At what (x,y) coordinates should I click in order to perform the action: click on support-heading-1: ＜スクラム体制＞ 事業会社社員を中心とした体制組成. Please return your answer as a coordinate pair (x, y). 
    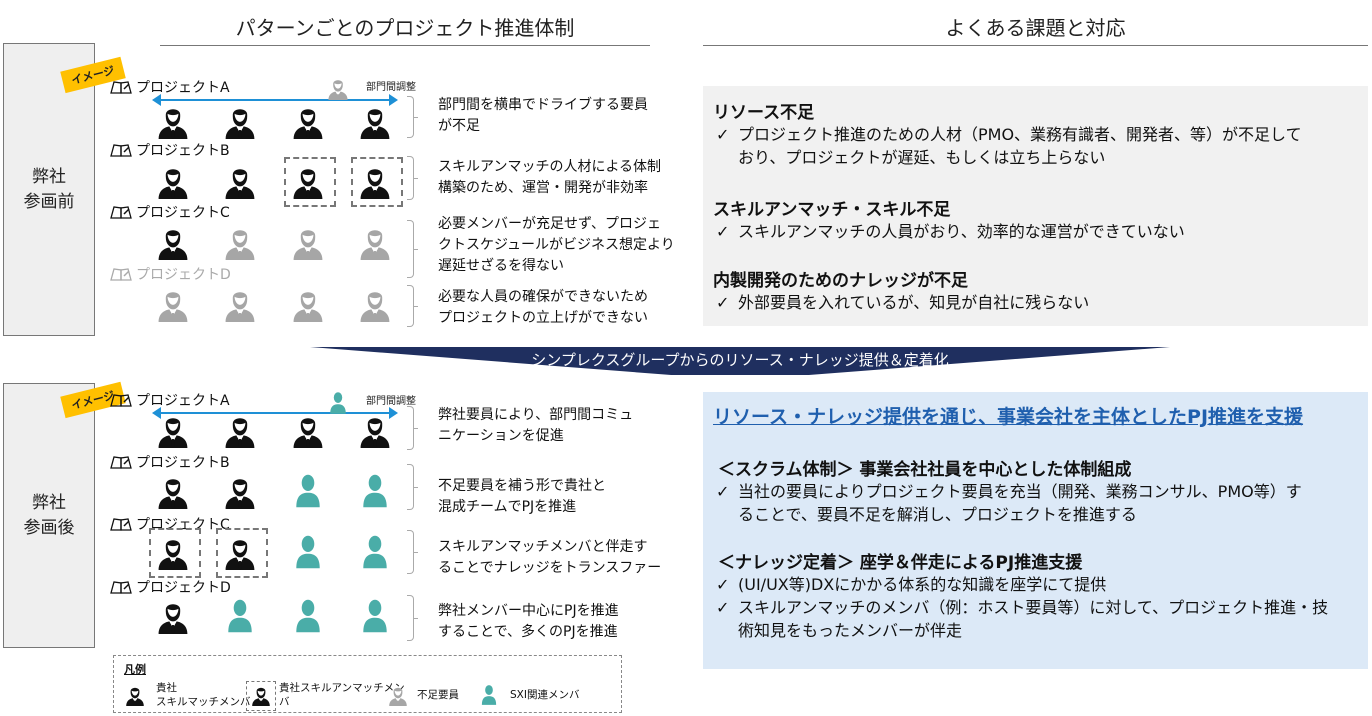
    Looking at the image, I should click on (925, 470).